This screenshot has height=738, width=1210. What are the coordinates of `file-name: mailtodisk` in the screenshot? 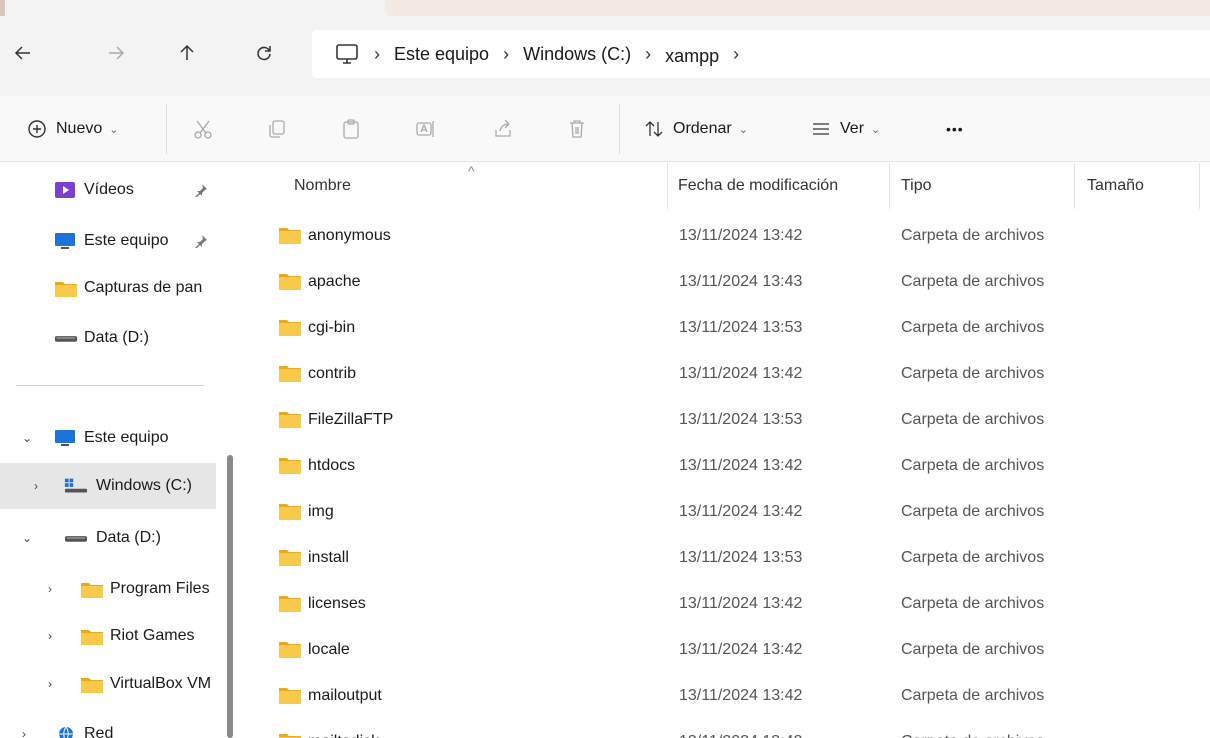 It's located at (343, 728).